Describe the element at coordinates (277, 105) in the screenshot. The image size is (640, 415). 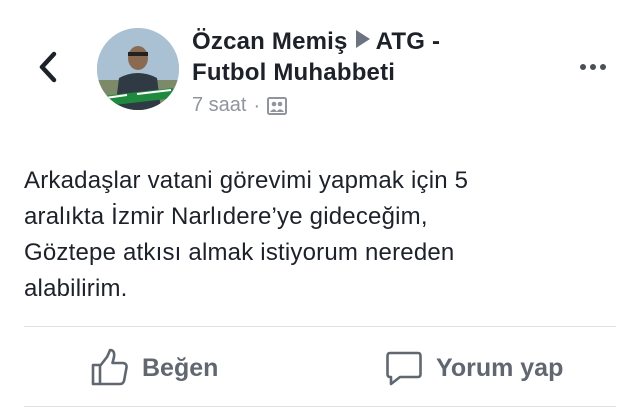
I see `group-audience-icon` at that location.